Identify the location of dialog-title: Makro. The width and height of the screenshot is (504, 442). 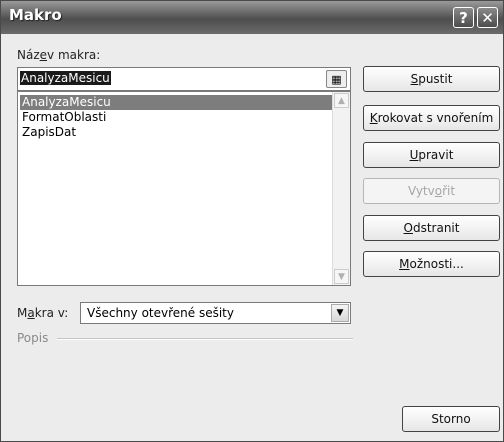
(35, 15).